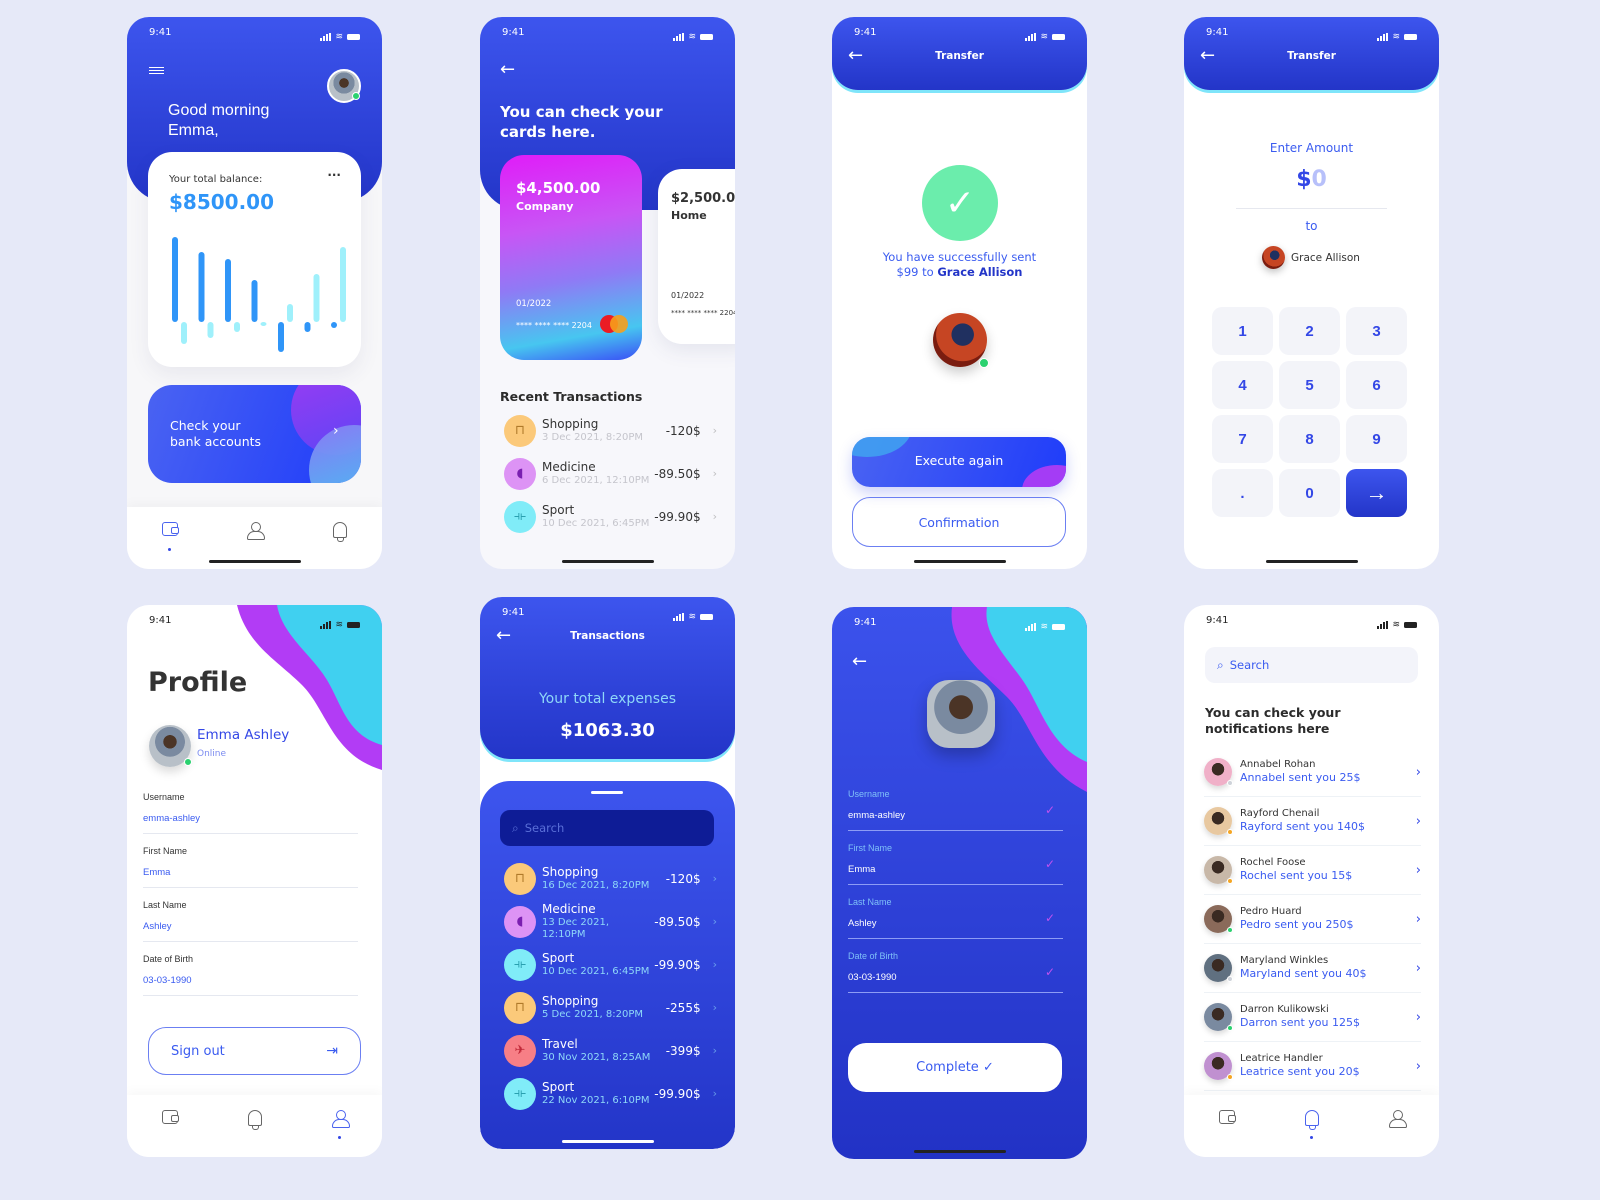 The image size is (1600, 1200). I want to click on transaction-row: ◖ Medicine 6 Dec 2021, 12:10PM -89.50$ ›, so click(610, 473).